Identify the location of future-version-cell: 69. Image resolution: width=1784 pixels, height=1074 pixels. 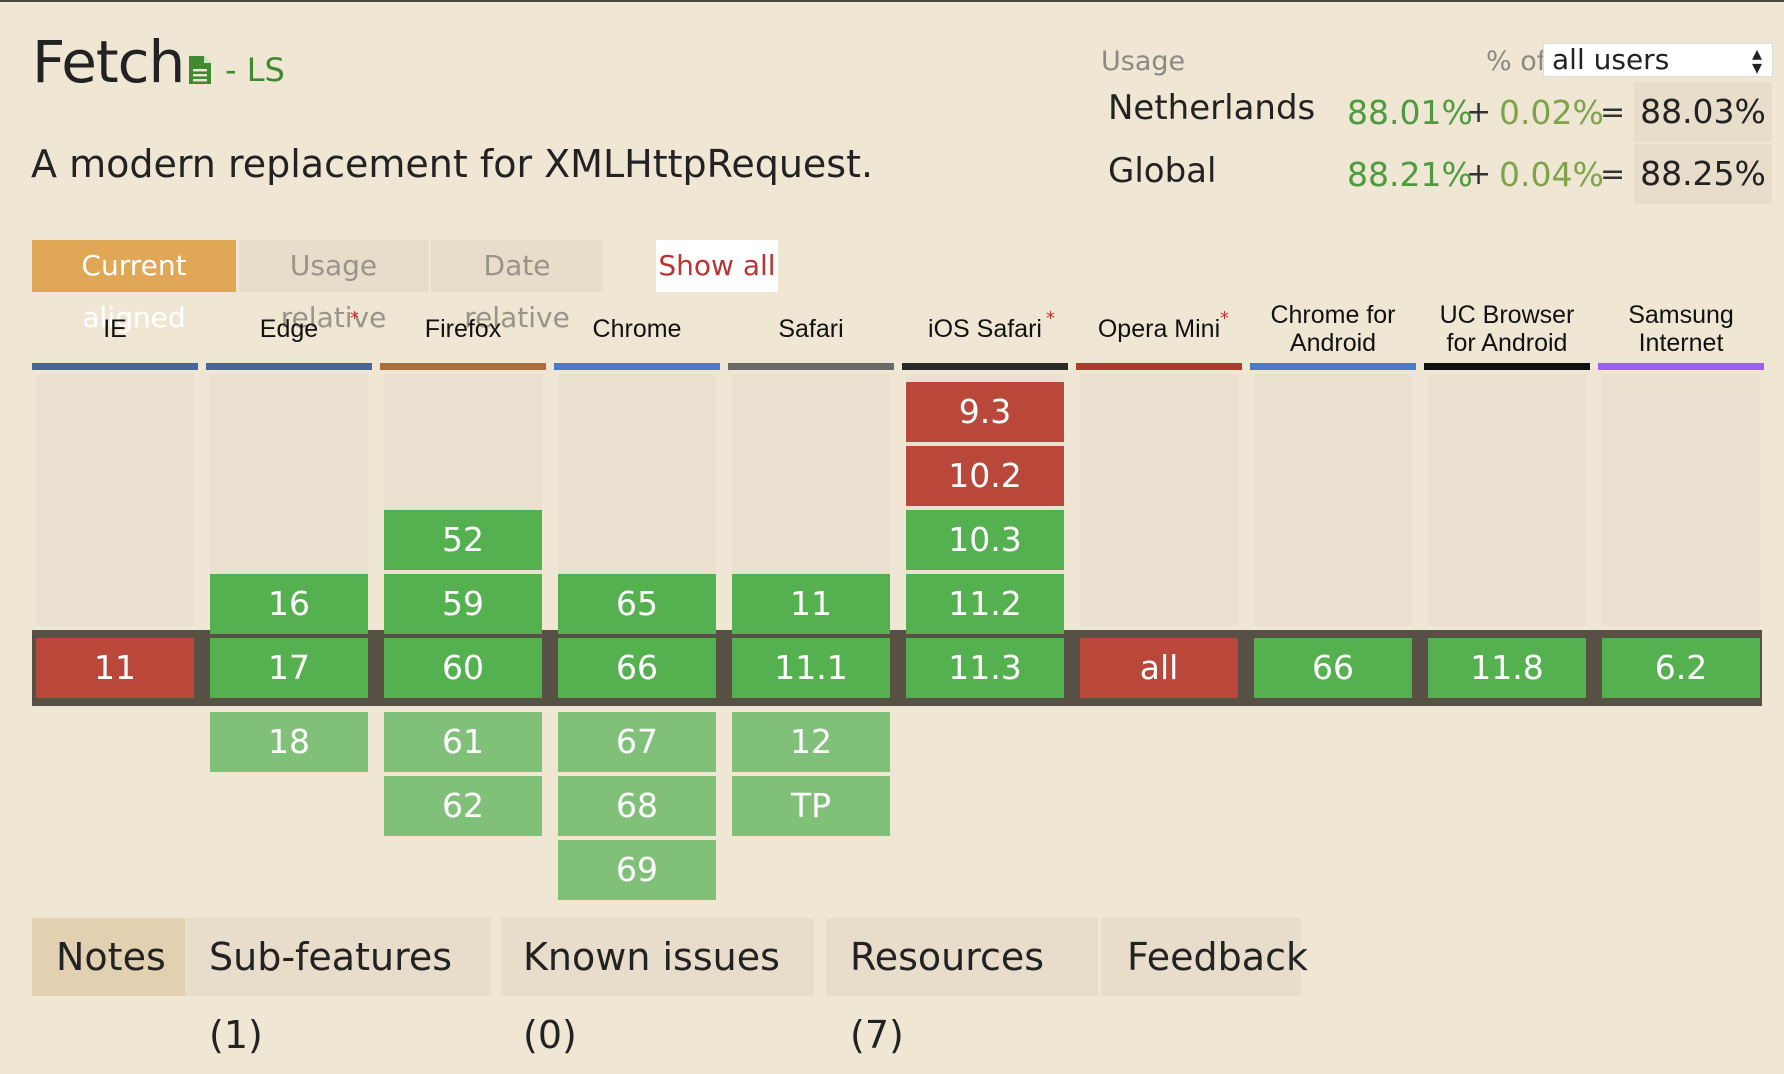
(637, 870).